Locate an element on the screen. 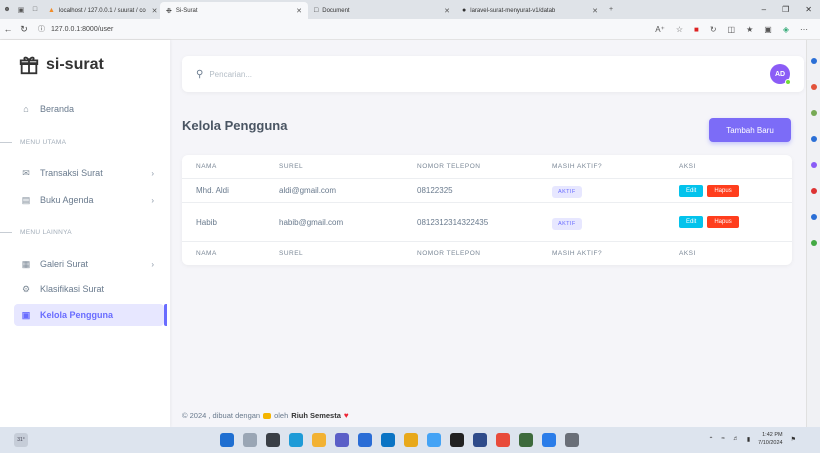  wifi-icon: ≈ is located at coordinates (723, 439).